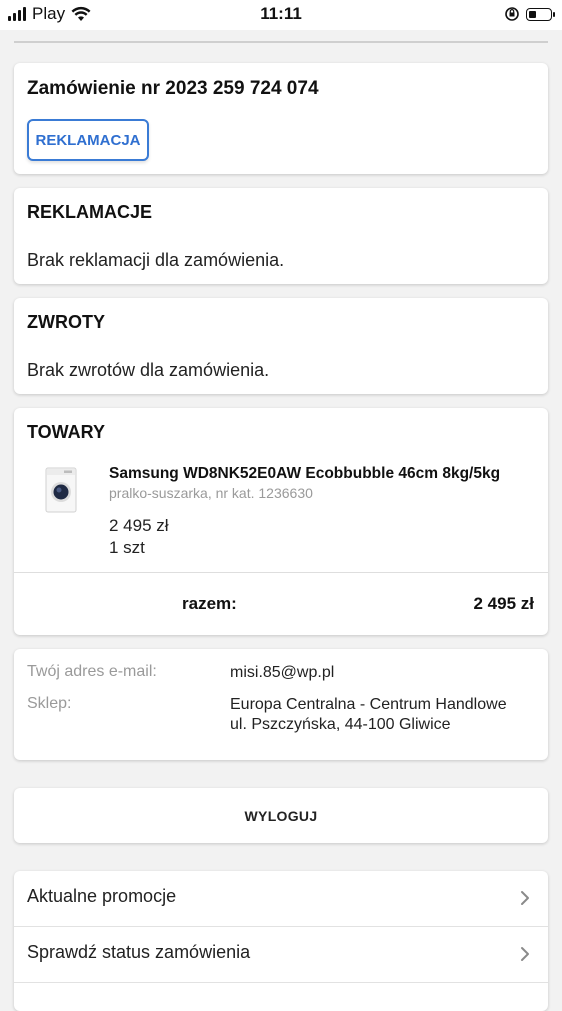 Image resolution: width=562 pixels, height=1011 pixels. What do you see at coordinates (173, 88) in the screenshot?
I see `order-title: Zamówienie nr 2023 259 724 074` at bounding box center [173, 88].